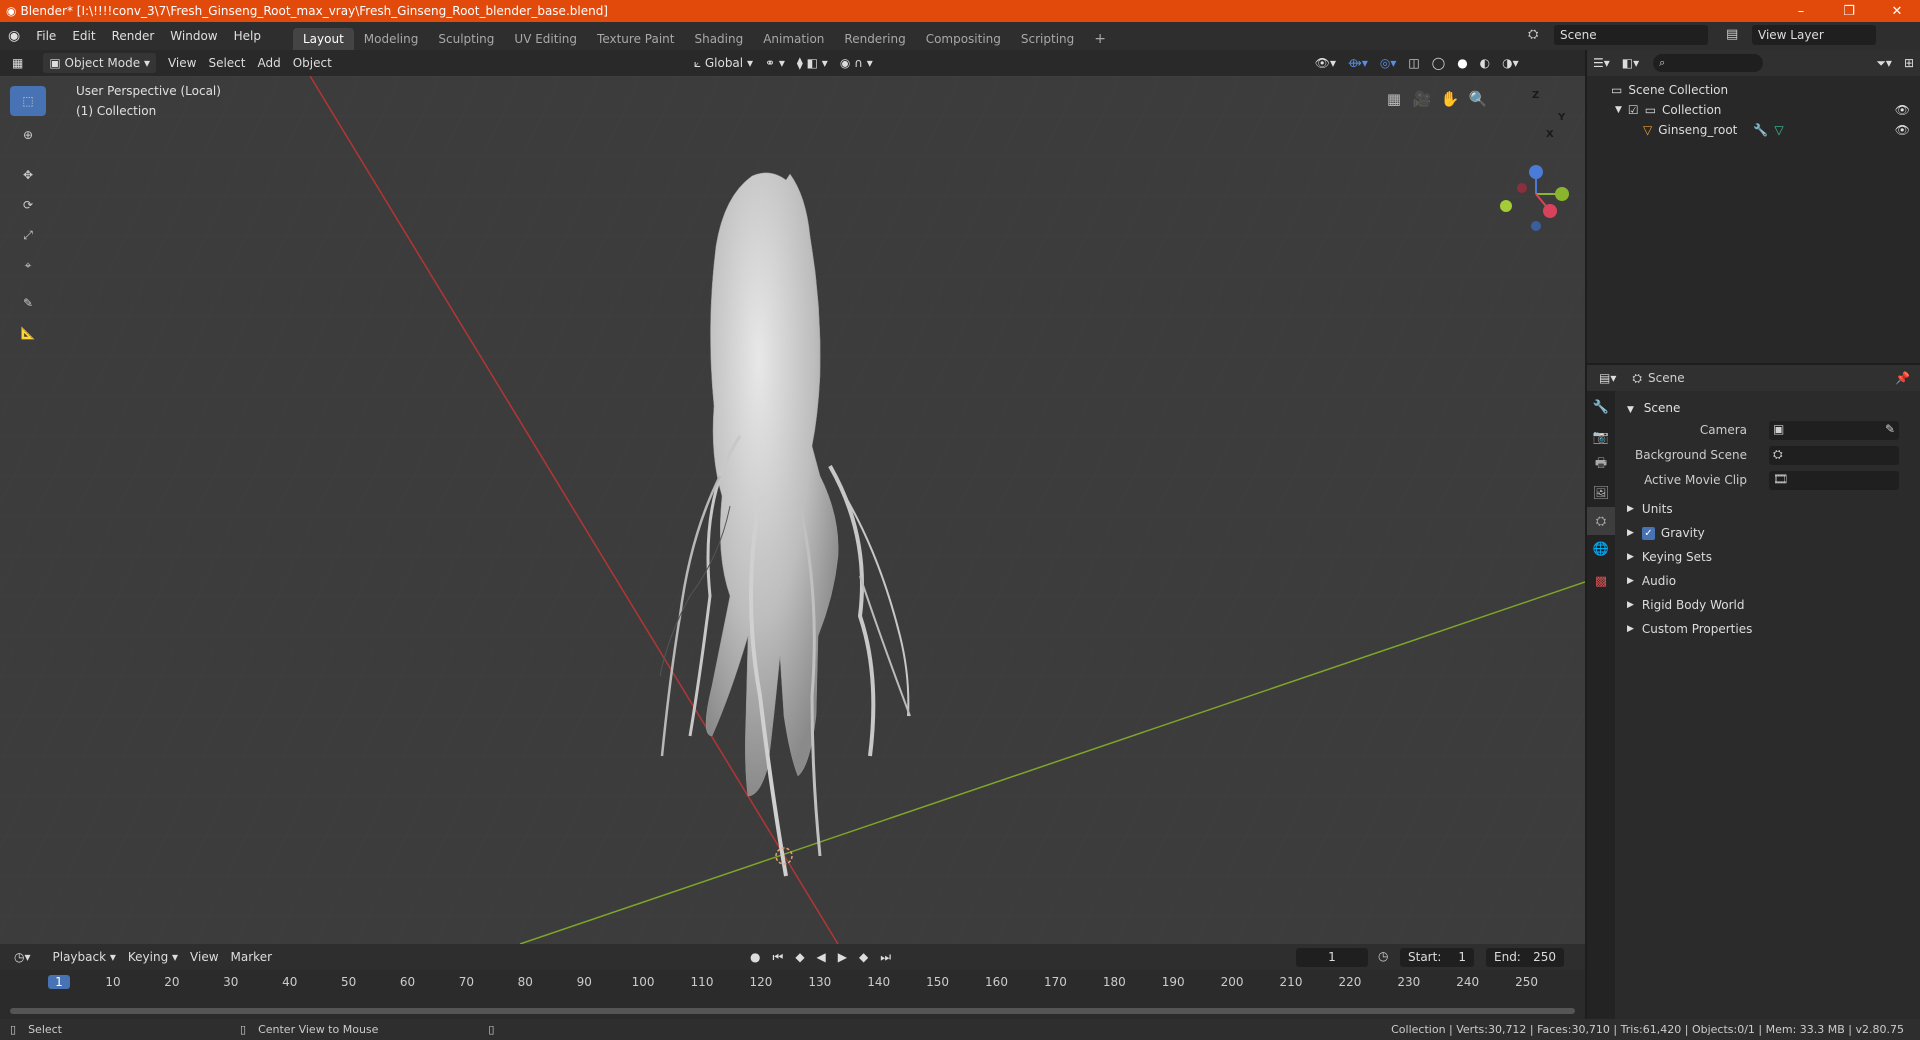 The image size is (1920, 1040). Describe the element at coordinates (963, 39) in the screenshot. I see `tab-compositing: Compositing` at that location.